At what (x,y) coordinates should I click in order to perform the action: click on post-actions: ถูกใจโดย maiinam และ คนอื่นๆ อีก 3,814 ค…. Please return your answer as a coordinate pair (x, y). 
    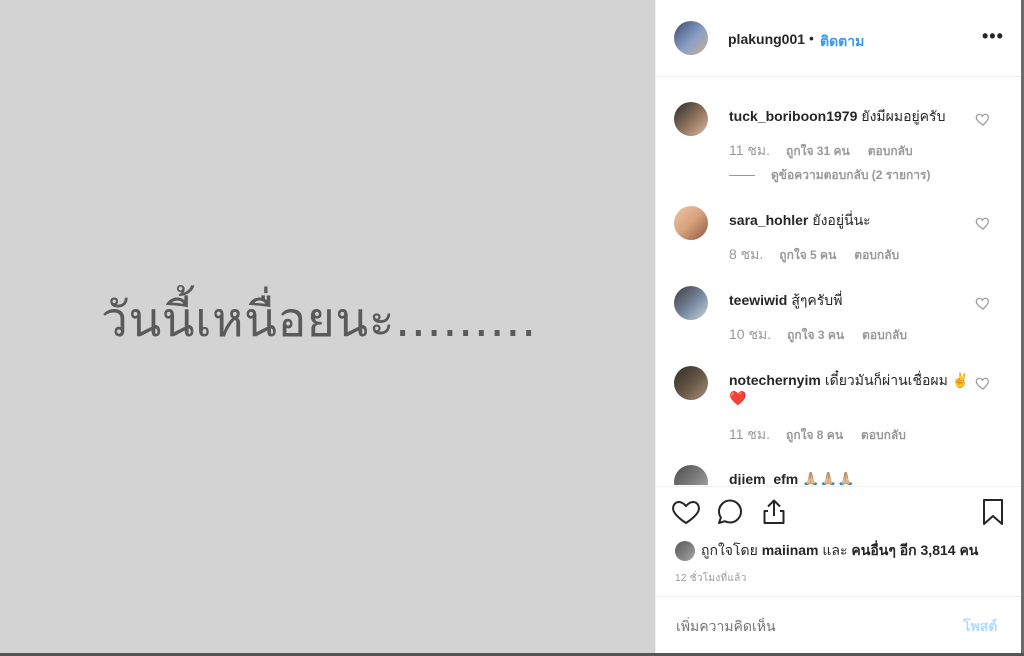
    Looking at the image, I should click on (839, 541).